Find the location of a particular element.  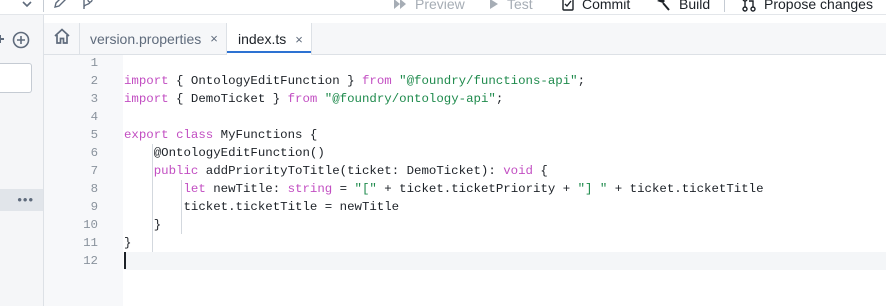

branch-icon is located at coordinates (87, 7).